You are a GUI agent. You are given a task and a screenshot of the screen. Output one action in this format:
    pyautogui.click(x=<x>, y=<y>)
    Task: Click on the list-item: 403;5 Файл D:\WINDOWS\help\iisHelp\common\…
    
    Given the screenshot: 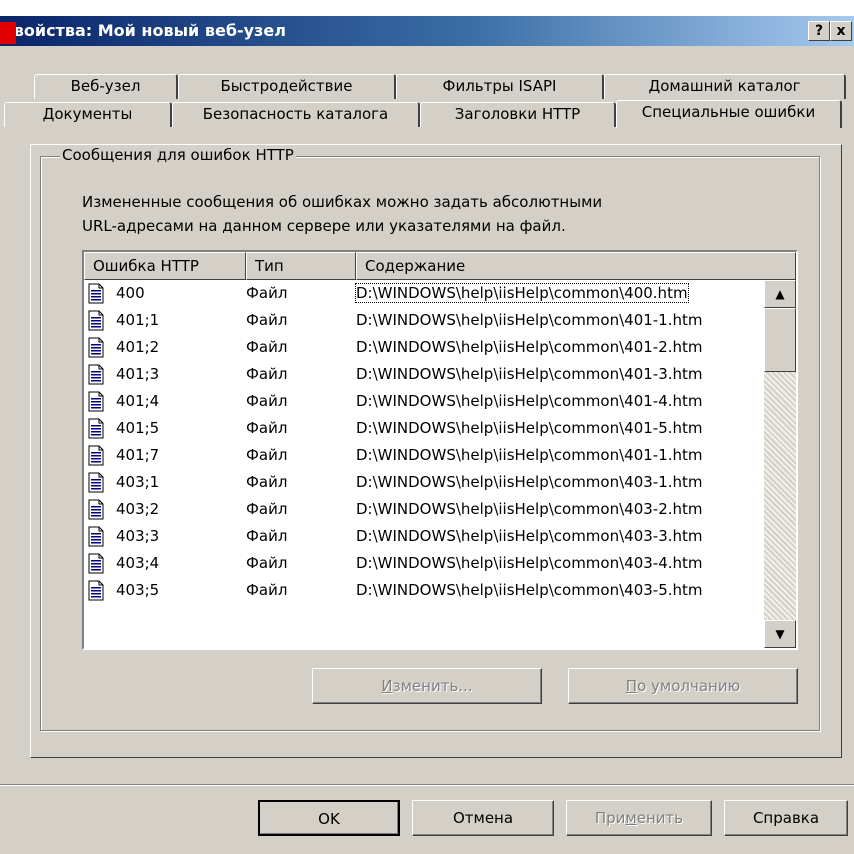 What is the action you would take?
    pyautogui.click(x=424, y=590)
    